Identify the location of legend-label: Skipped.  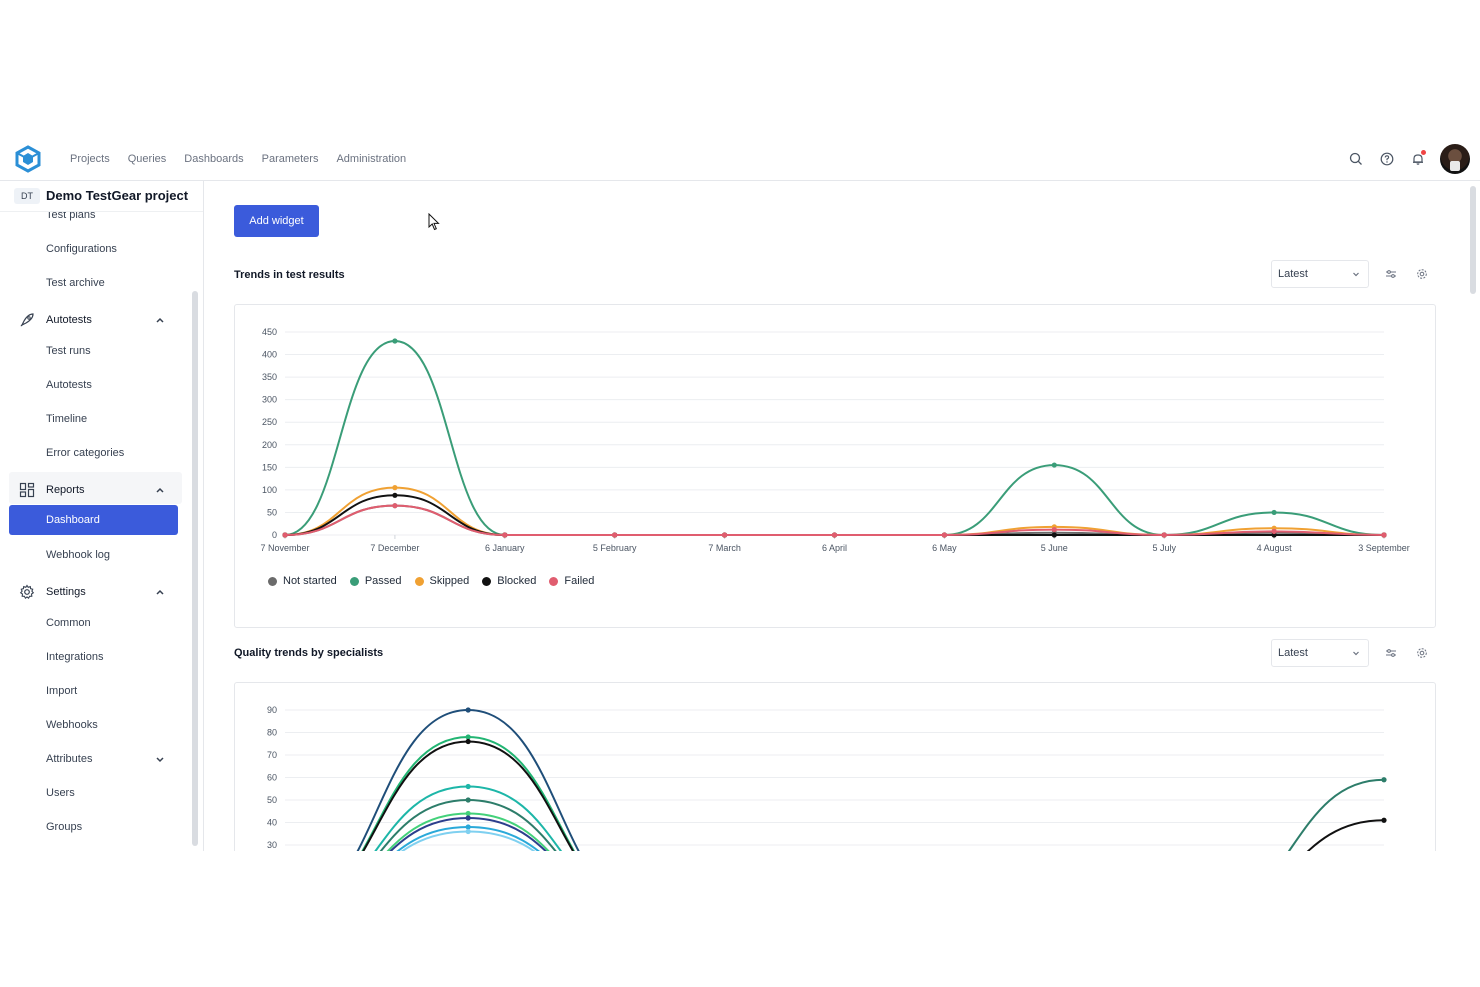
(449, 581).